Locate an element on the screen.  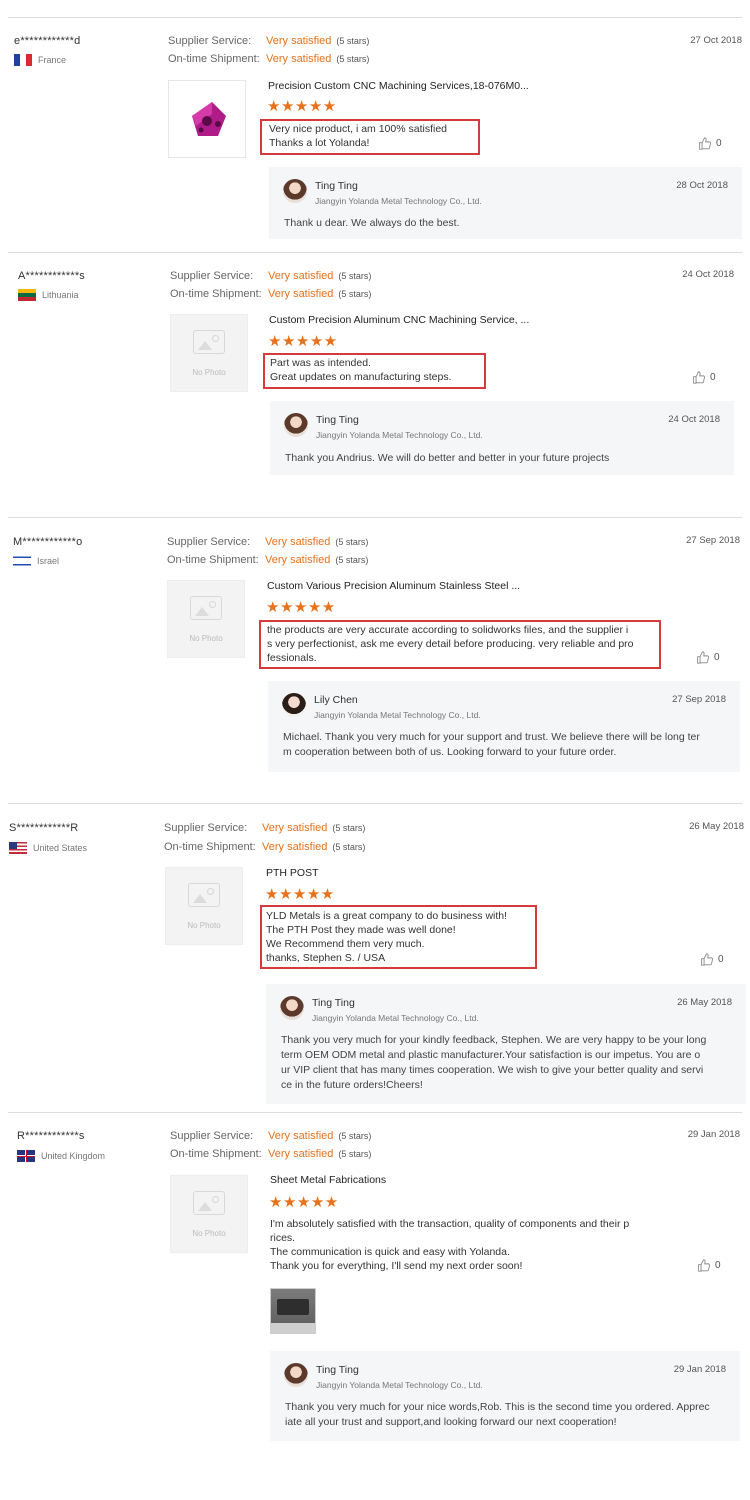
usa-flag-icon is located at coordinates (18, 848).